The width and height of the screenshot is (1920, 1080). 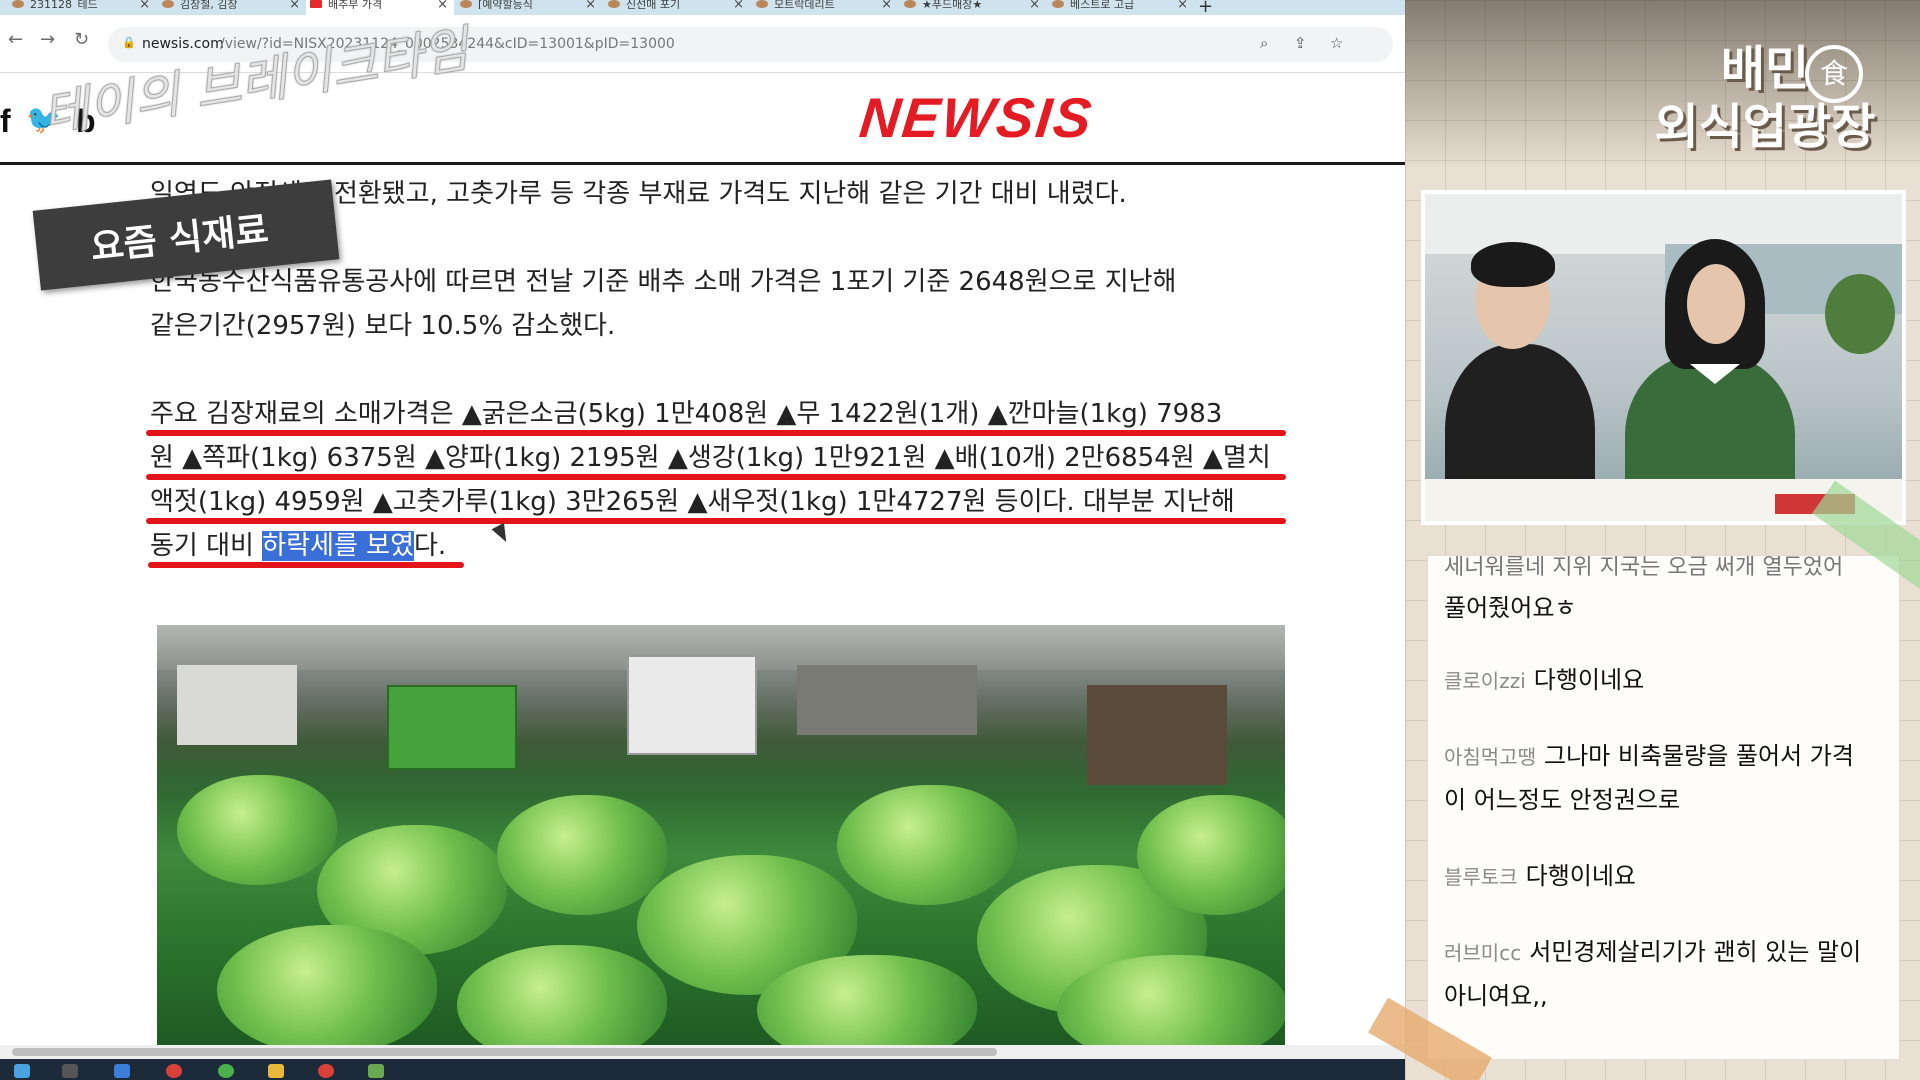 I want to click on article-line: 다., so click(x=430, y=546).